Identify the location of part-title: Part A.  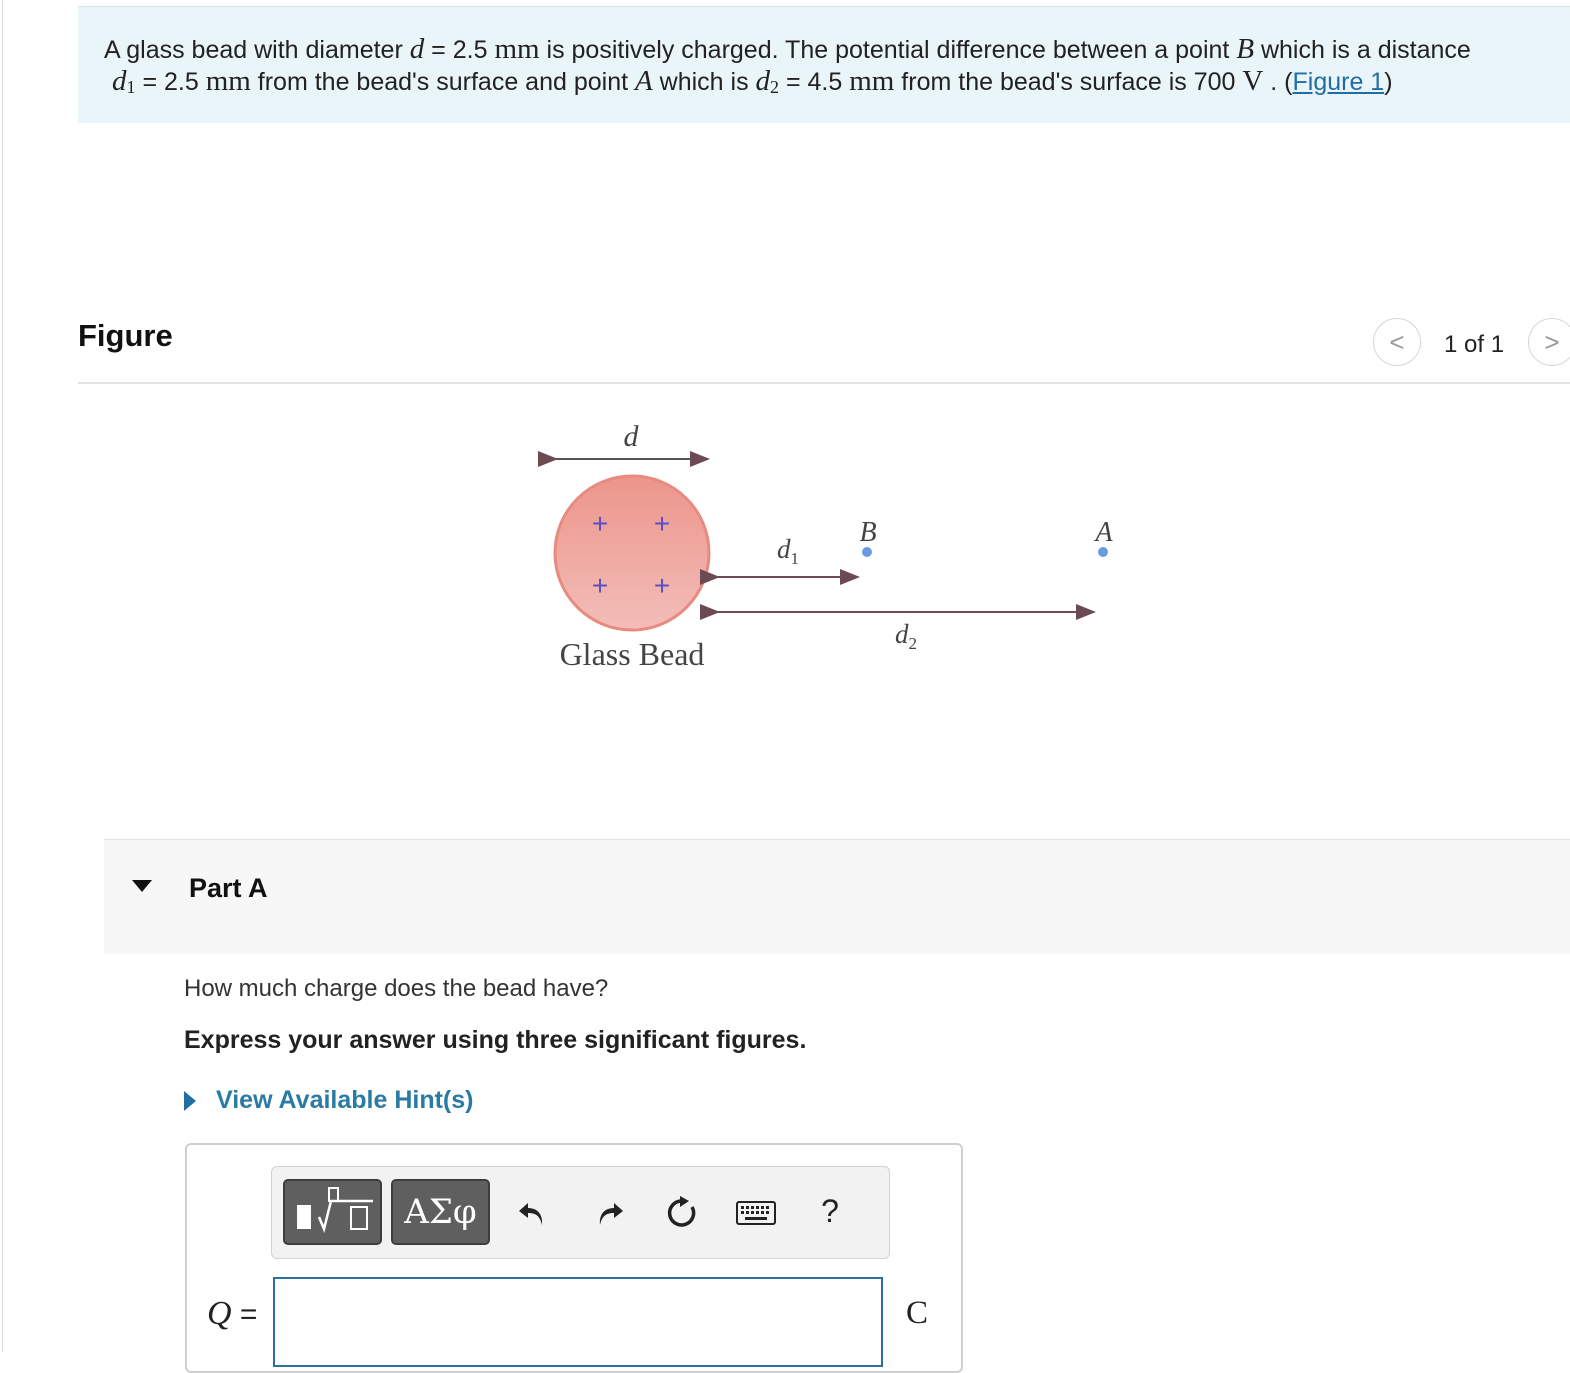
(228, 888).